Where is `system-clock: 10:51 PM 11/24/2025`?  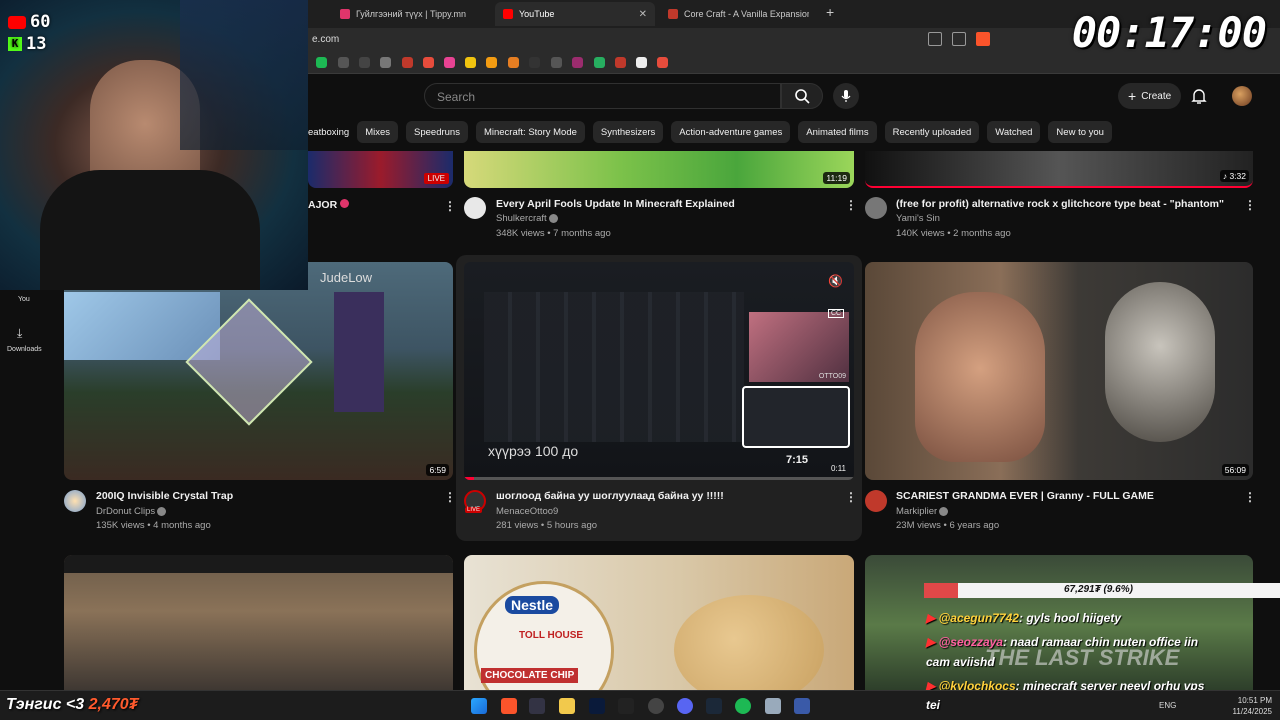 system-clock: 10:51 PM 11/24/2025 is located at coordinates (1252, 706).